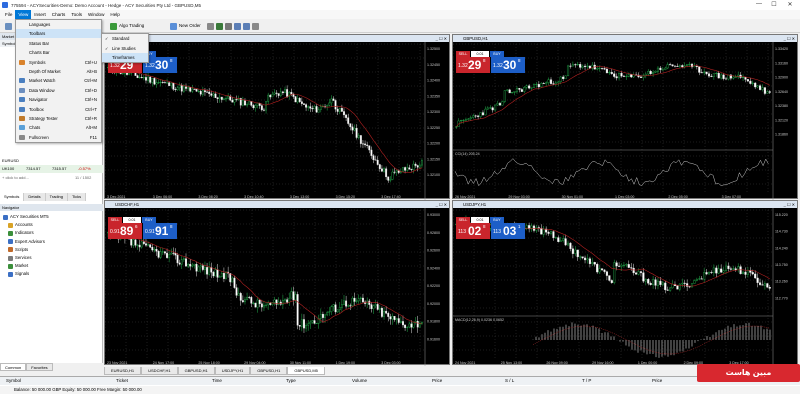  What do you see at coordinates (160, 231) in the screenshot?
I see `buy-button: 0.91 91 8` at bounding box center [160, 231].